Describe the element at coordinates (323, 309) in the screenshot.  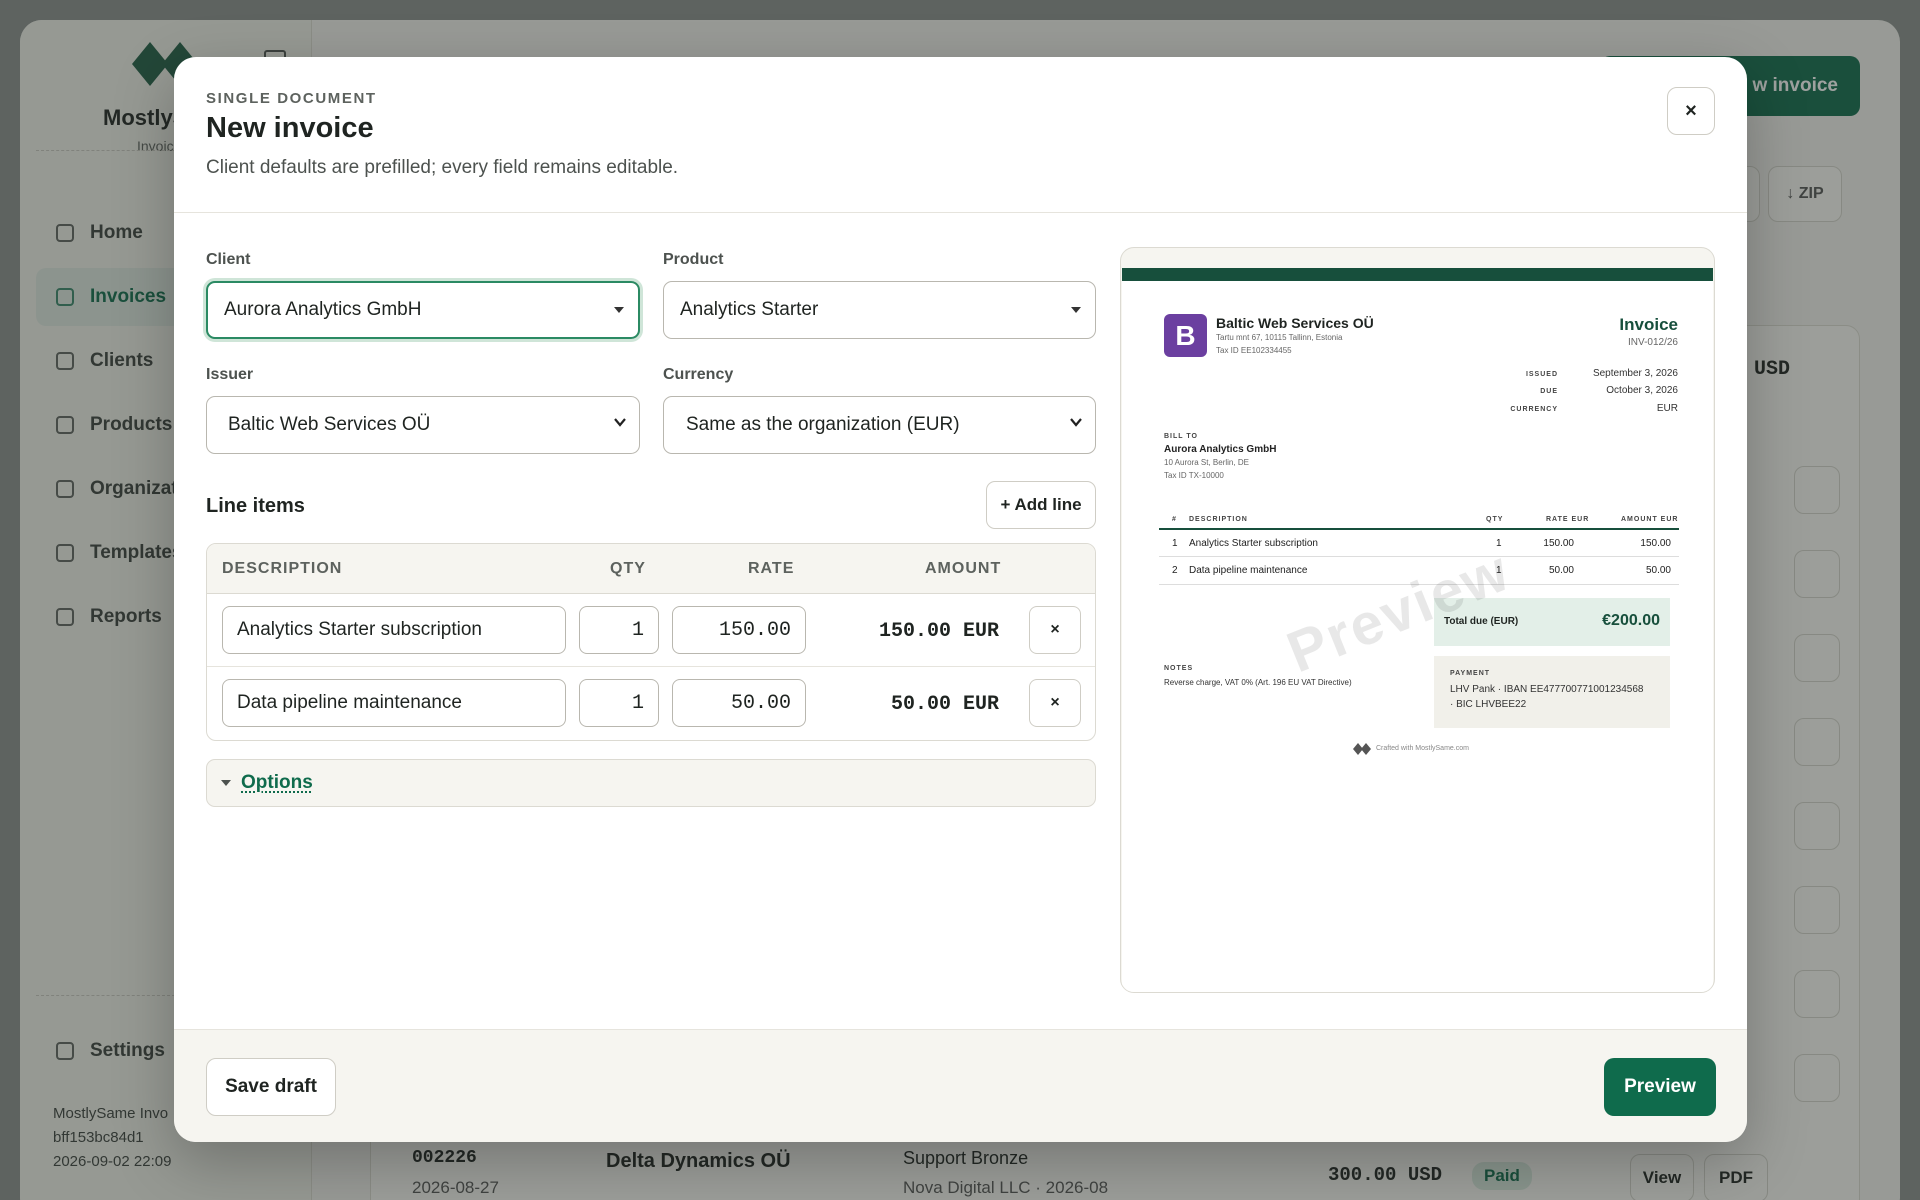
I see `client-value: Aurora Analytics GmbH` at that location.